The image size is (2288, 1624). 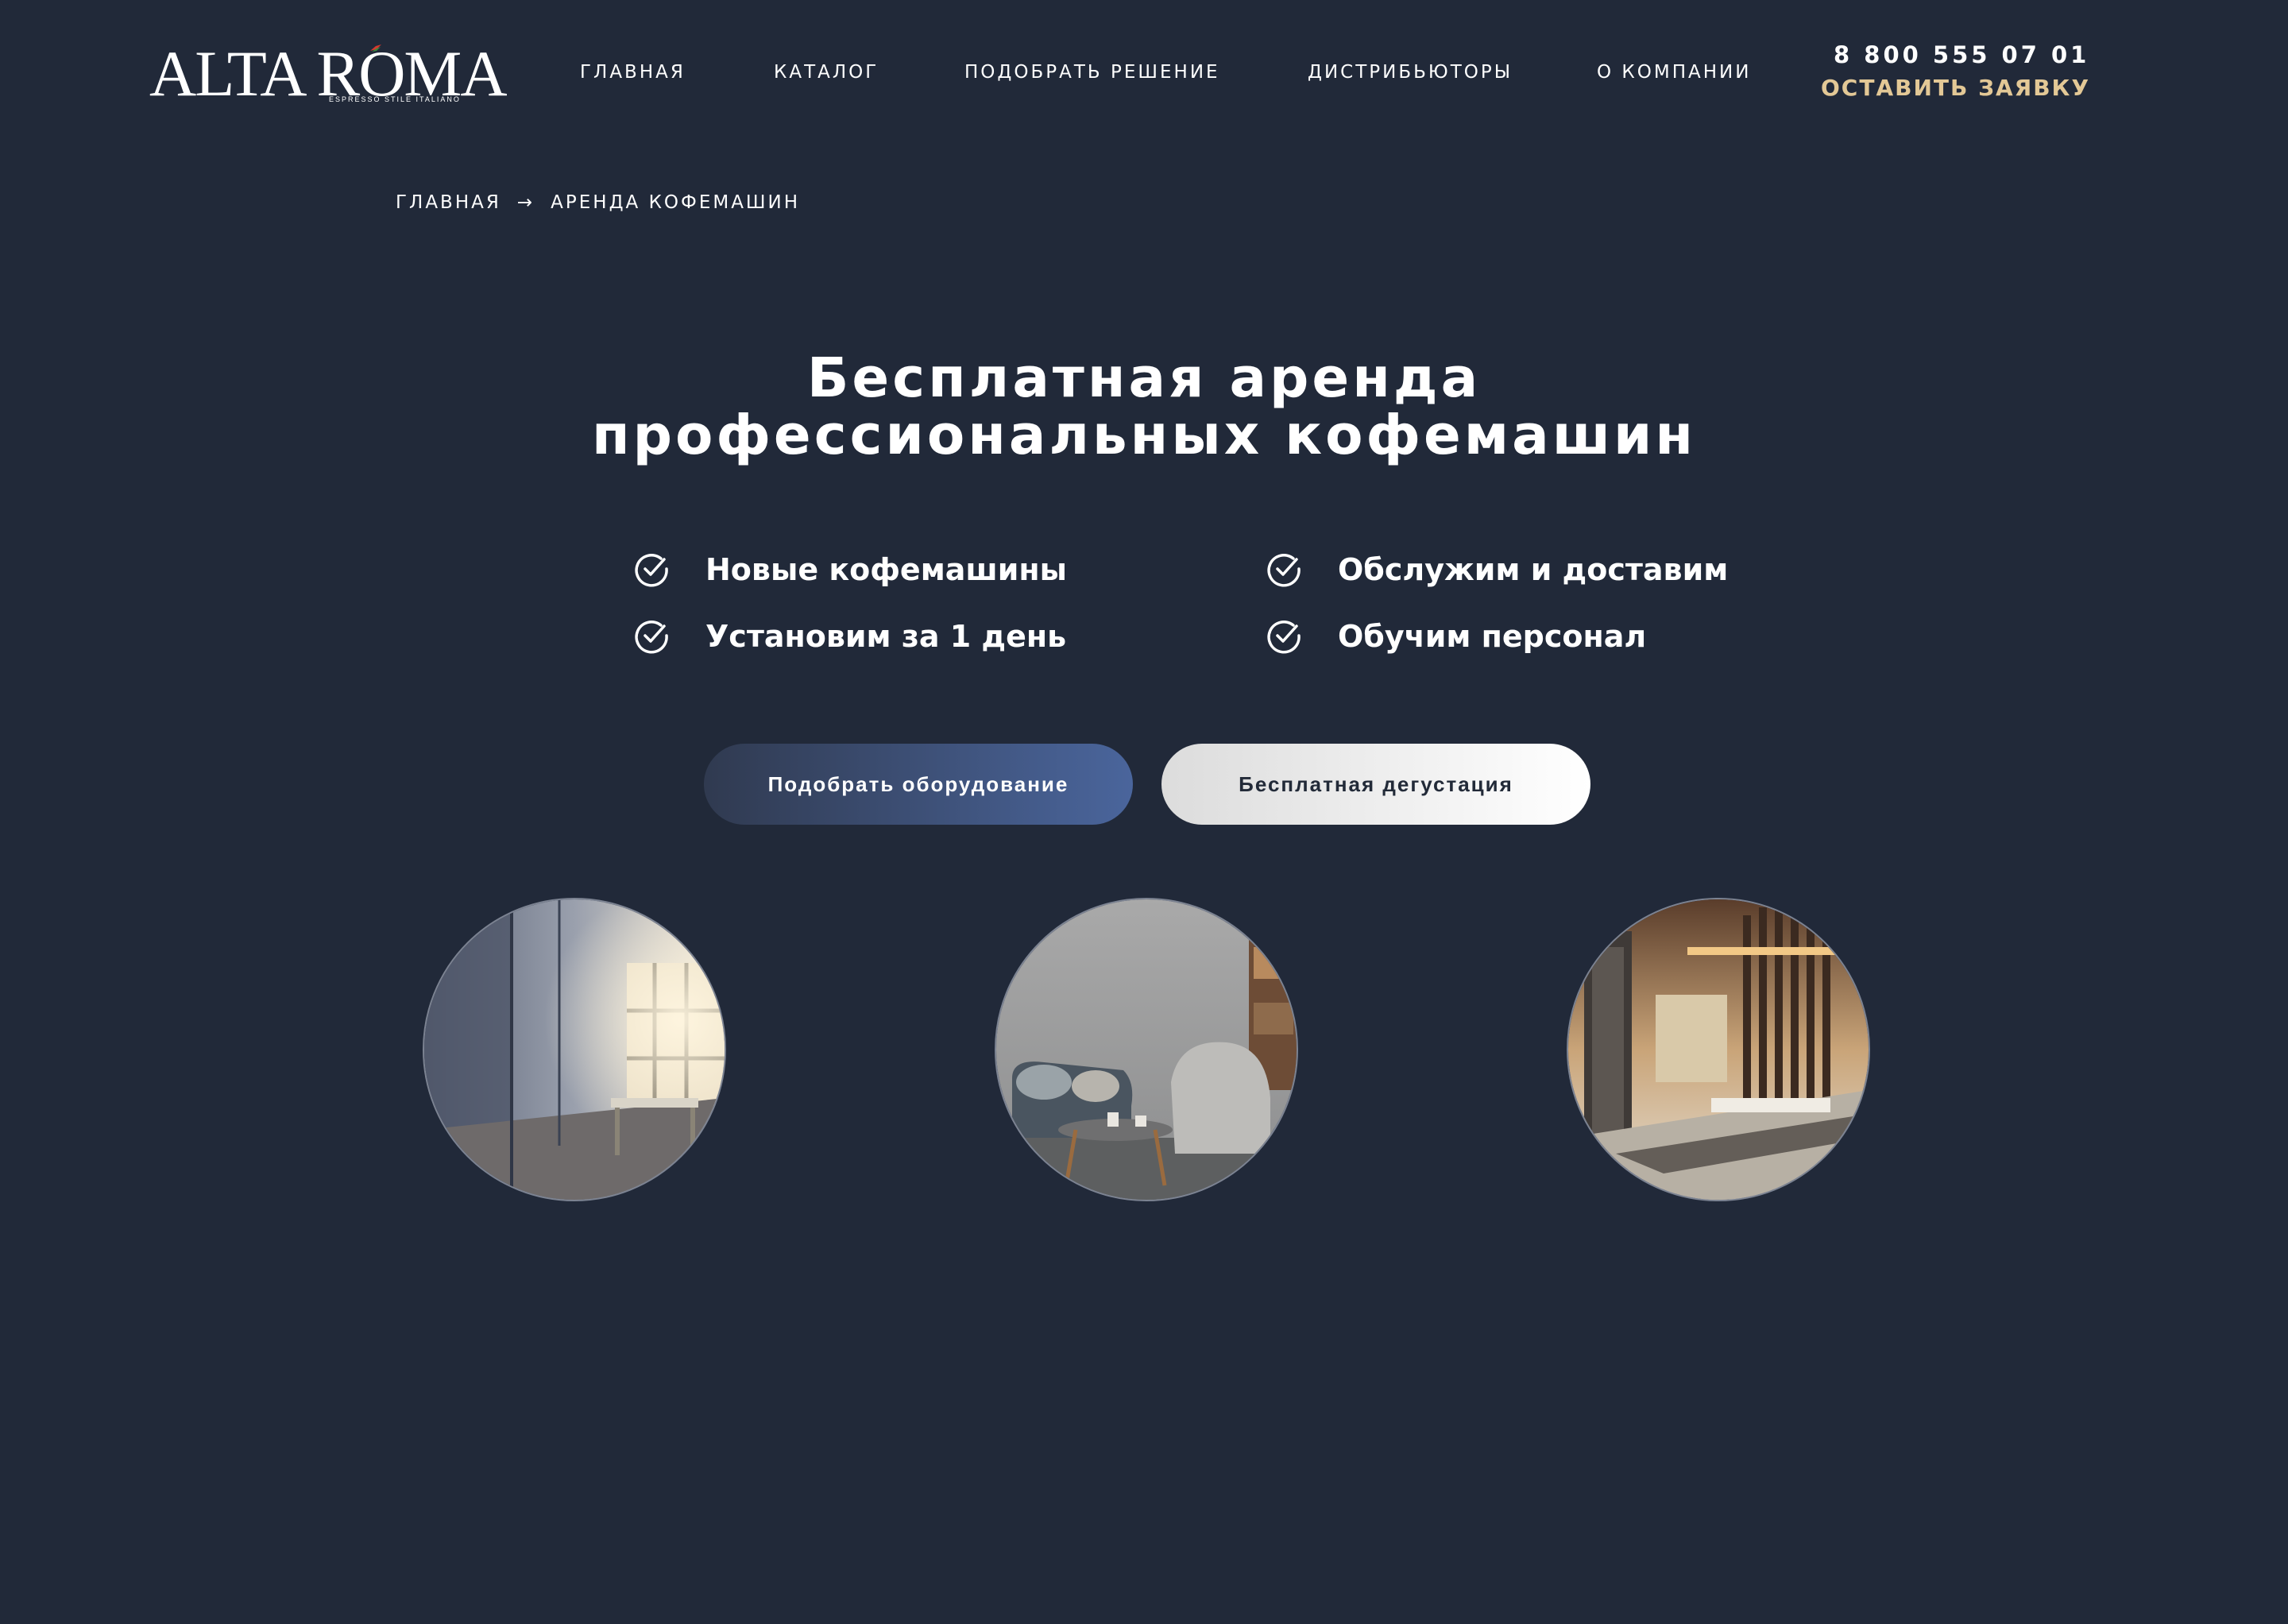 I want to click on breadcrumb: ГЛАВНАЯ → АРЕНДА КОФЕМАШИН, so click(x=598, y=202).